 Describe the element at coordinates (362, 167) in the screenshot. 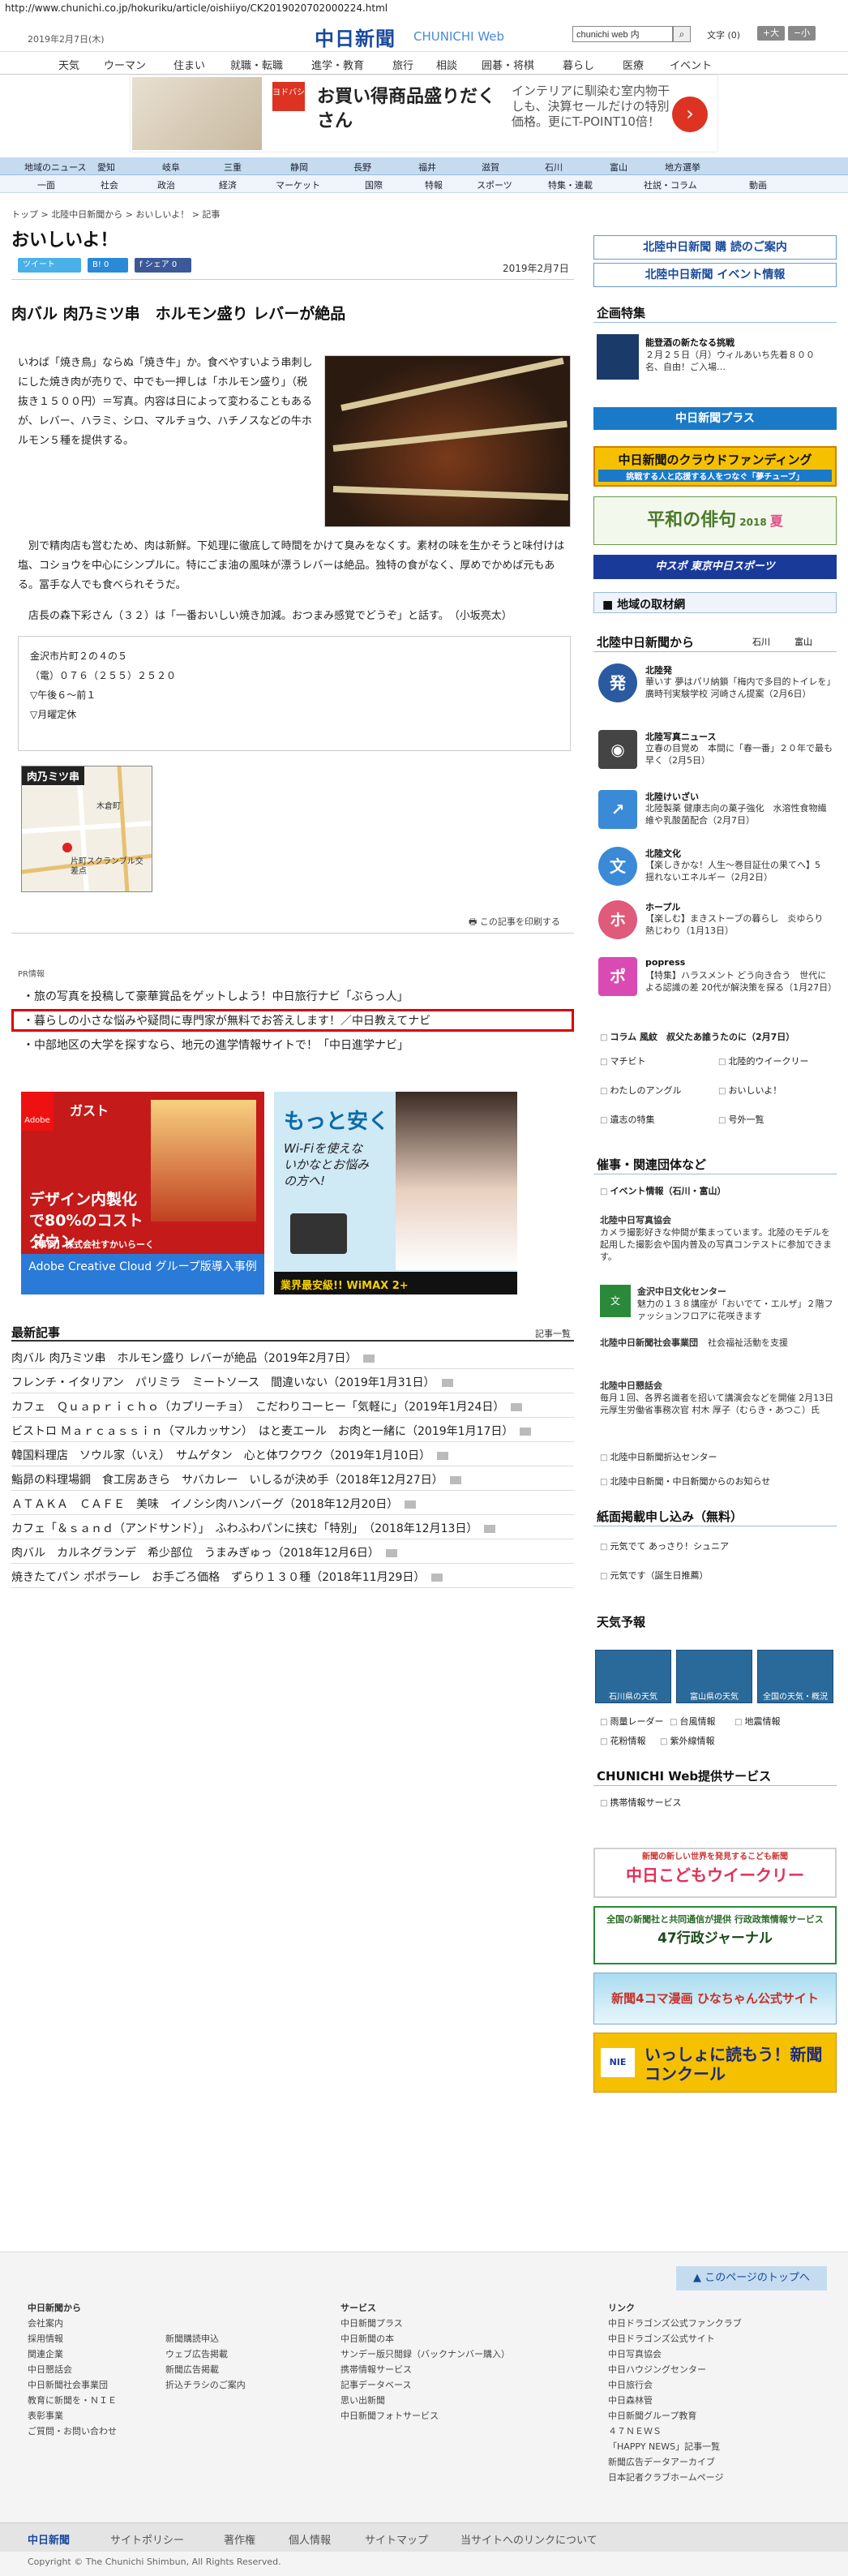

I see `region-item: 長野` at that location.